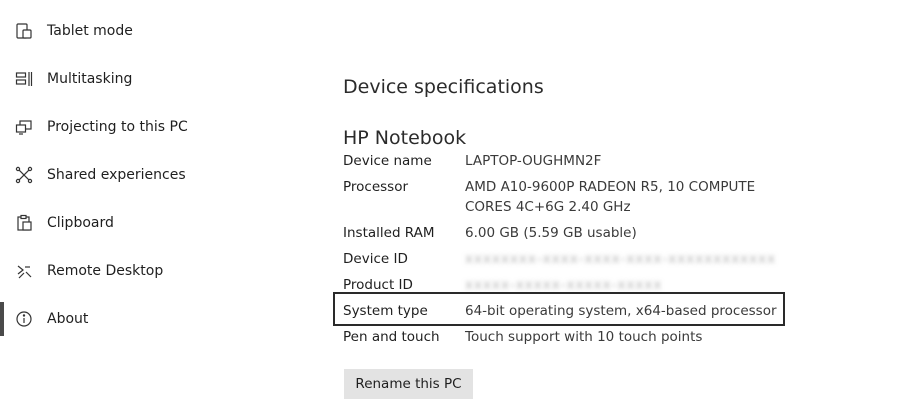 The height and width of the screenshot is (412, 913). What do you see at coordinates (150, 319) in the screenshot?
I see `sidebar-item-about: About` at bounding box center [150, 319].